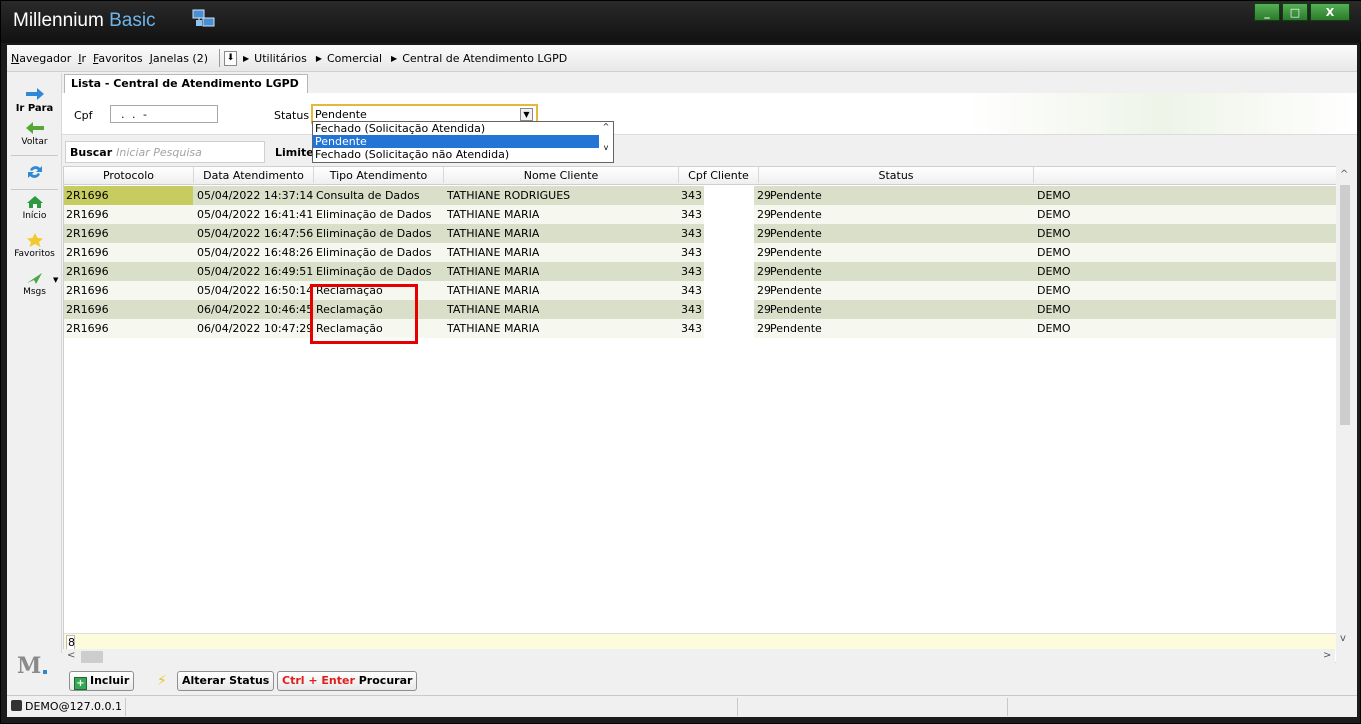  Describe the element at coordinates (561, 175) in the screenshot. I see `column-header-nome: Nome Cliente` at that location.